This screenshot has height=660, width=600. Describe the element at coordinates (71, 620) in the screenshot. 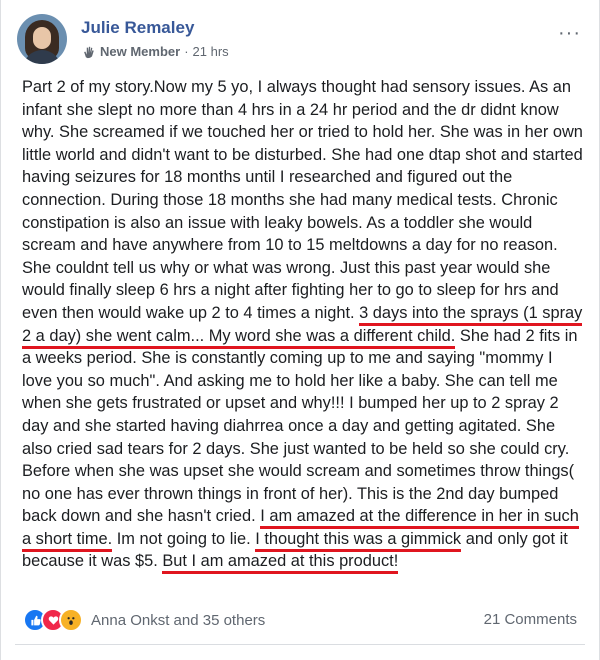

I see `wow-icon` at that location.